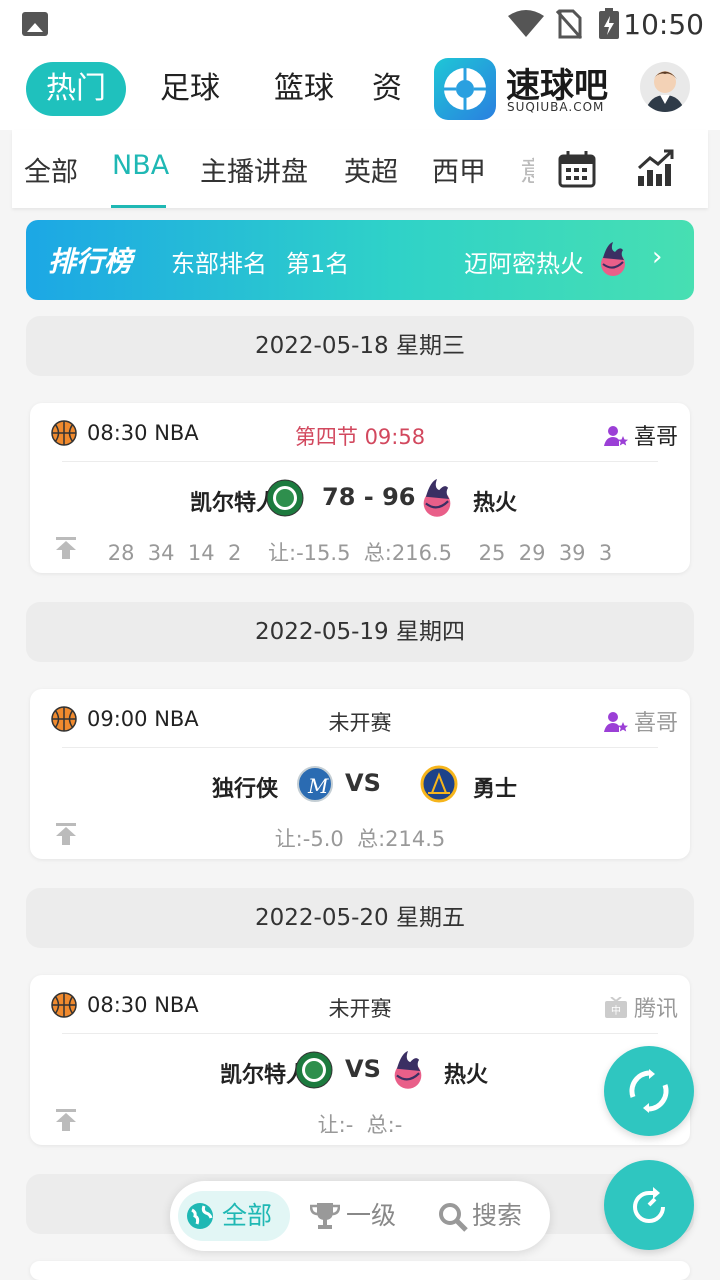 This screenshot has height=1280, width=720. I want to click on reload-button, so click(649, 1205).